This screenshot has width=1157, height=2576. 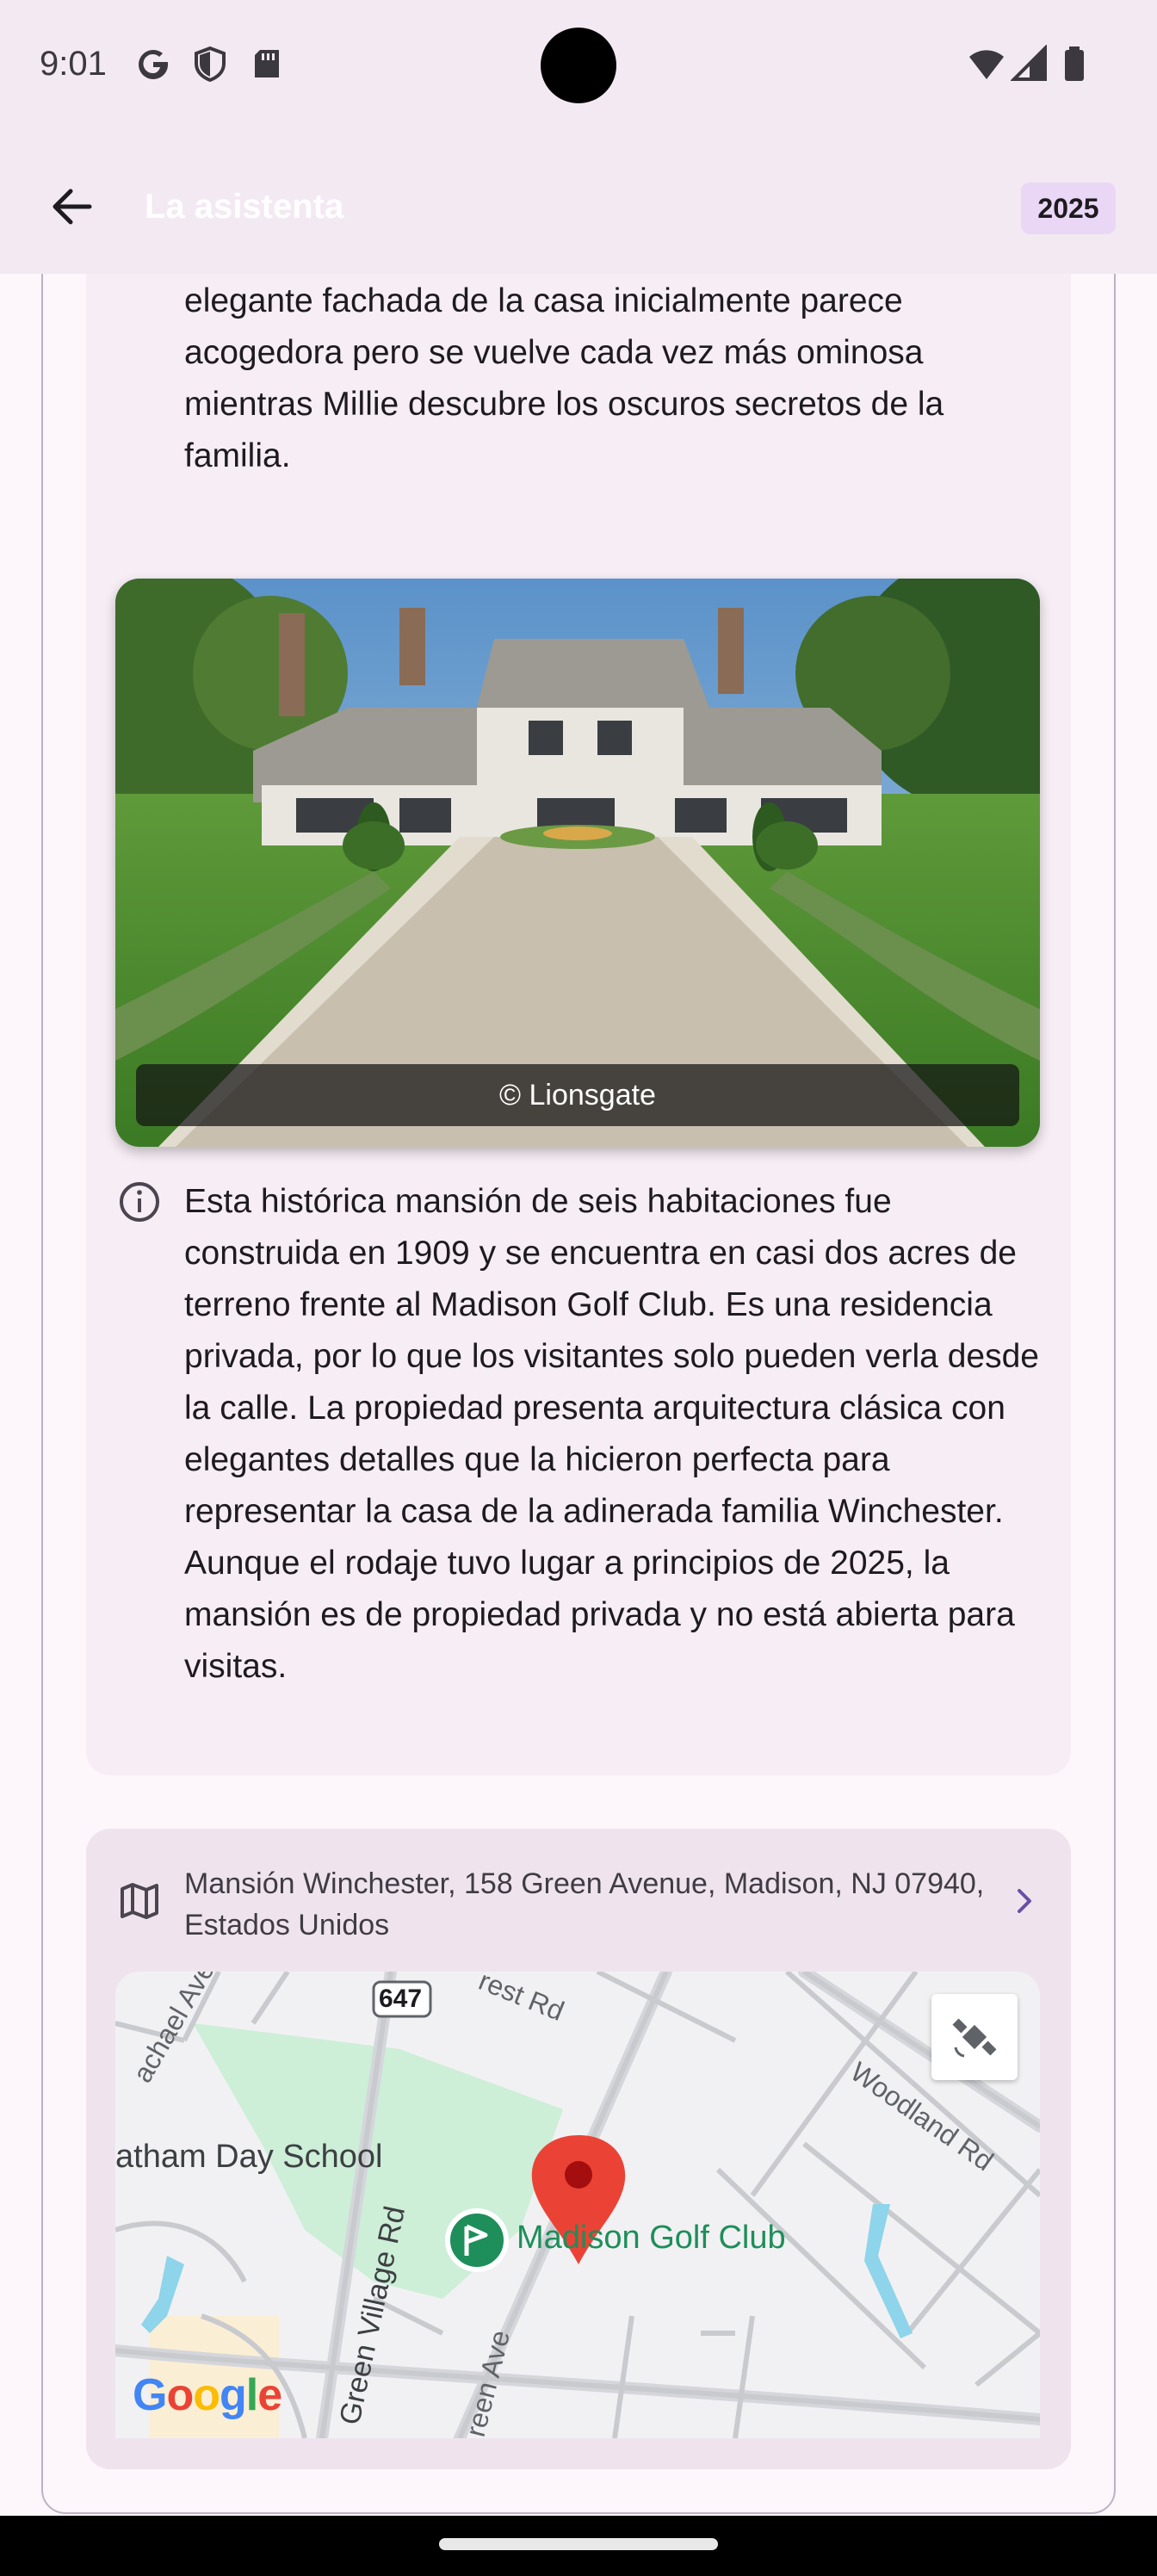 What do you see at coordinates (154, 64) in the screenshot?
I see `google-g-icon` at bounding box center [154, 64].